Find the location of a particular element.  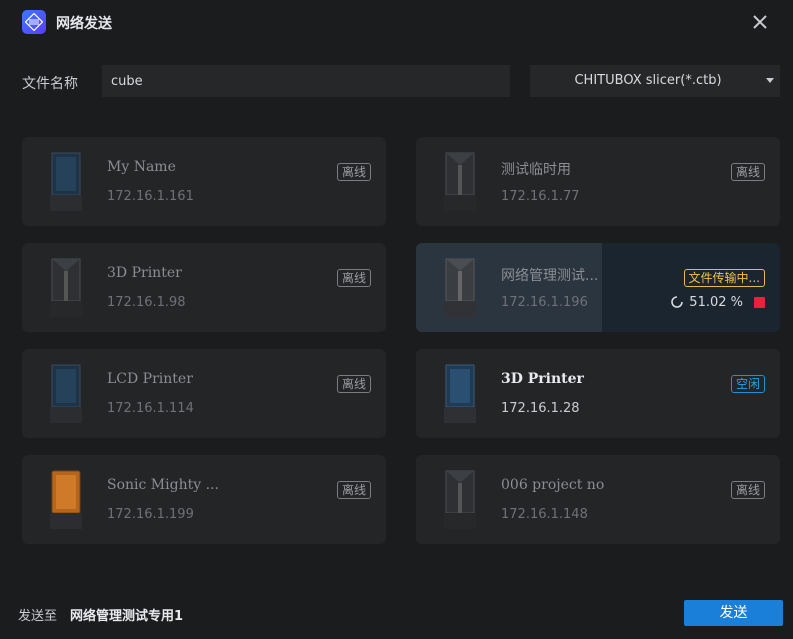

file-name-input is located at coordinates (306, 81).